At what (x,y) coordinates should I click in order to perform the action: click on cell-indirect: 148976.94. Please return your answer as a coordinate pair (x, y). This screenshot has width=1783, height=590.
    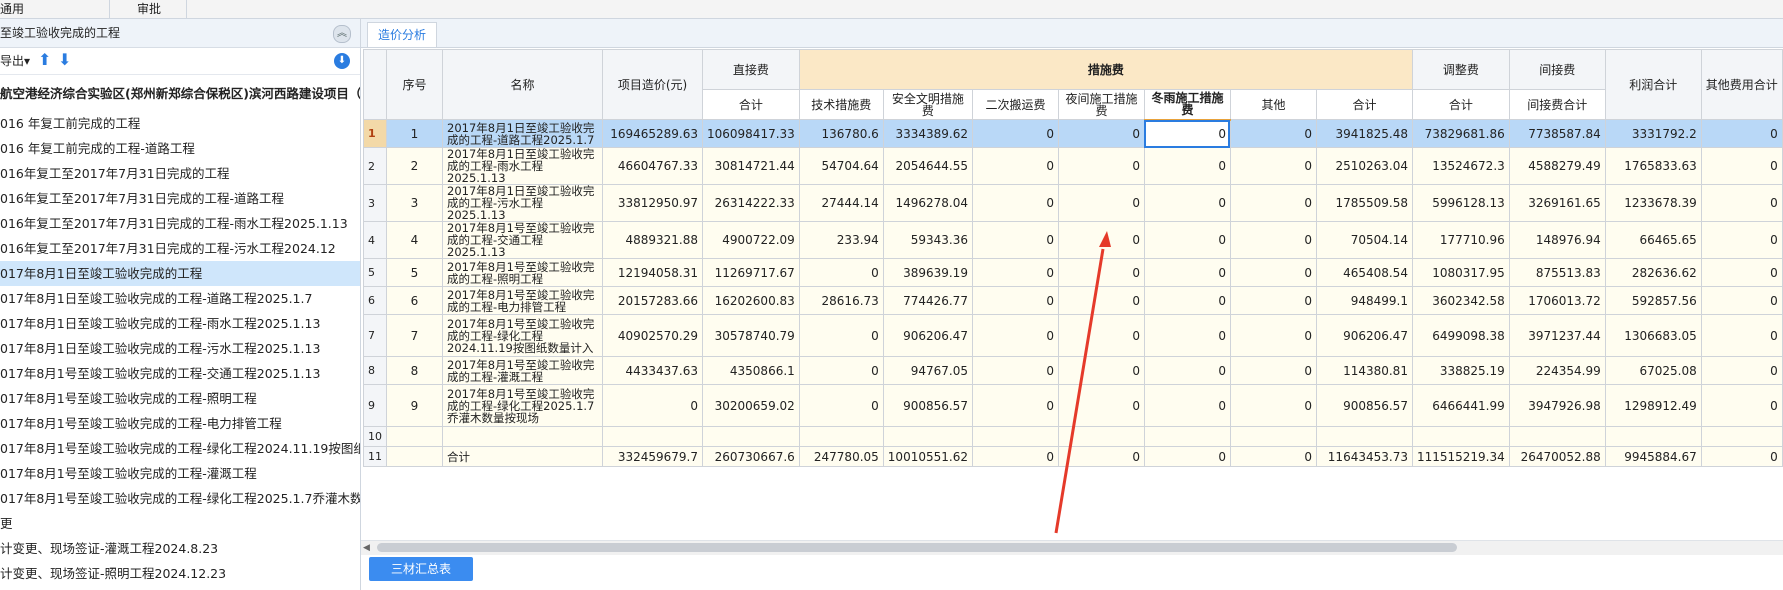
    Looking at the image, I should click on (1557, 240).